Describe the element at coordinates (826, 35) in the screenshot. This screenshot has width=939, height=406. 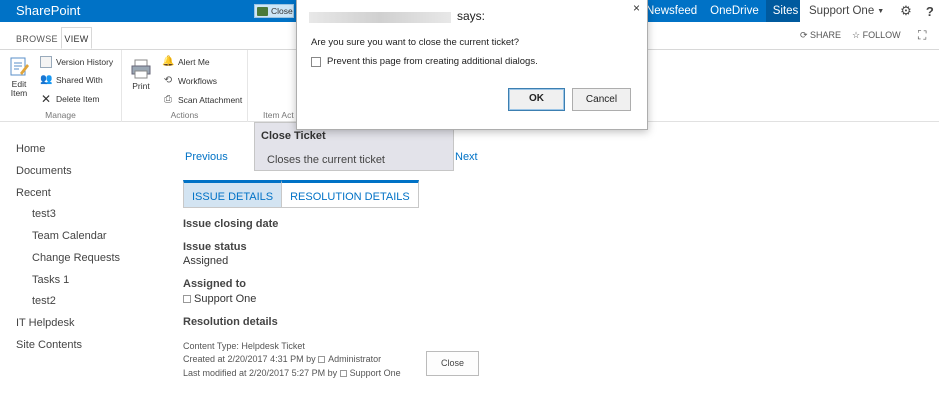
I see `share-label: SHARE` at that location.